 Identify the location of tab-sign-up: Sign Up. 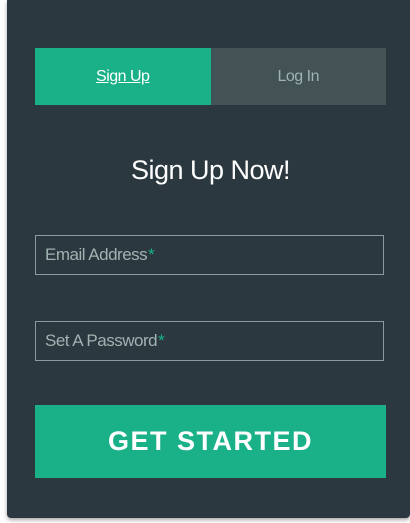
(123, 76).